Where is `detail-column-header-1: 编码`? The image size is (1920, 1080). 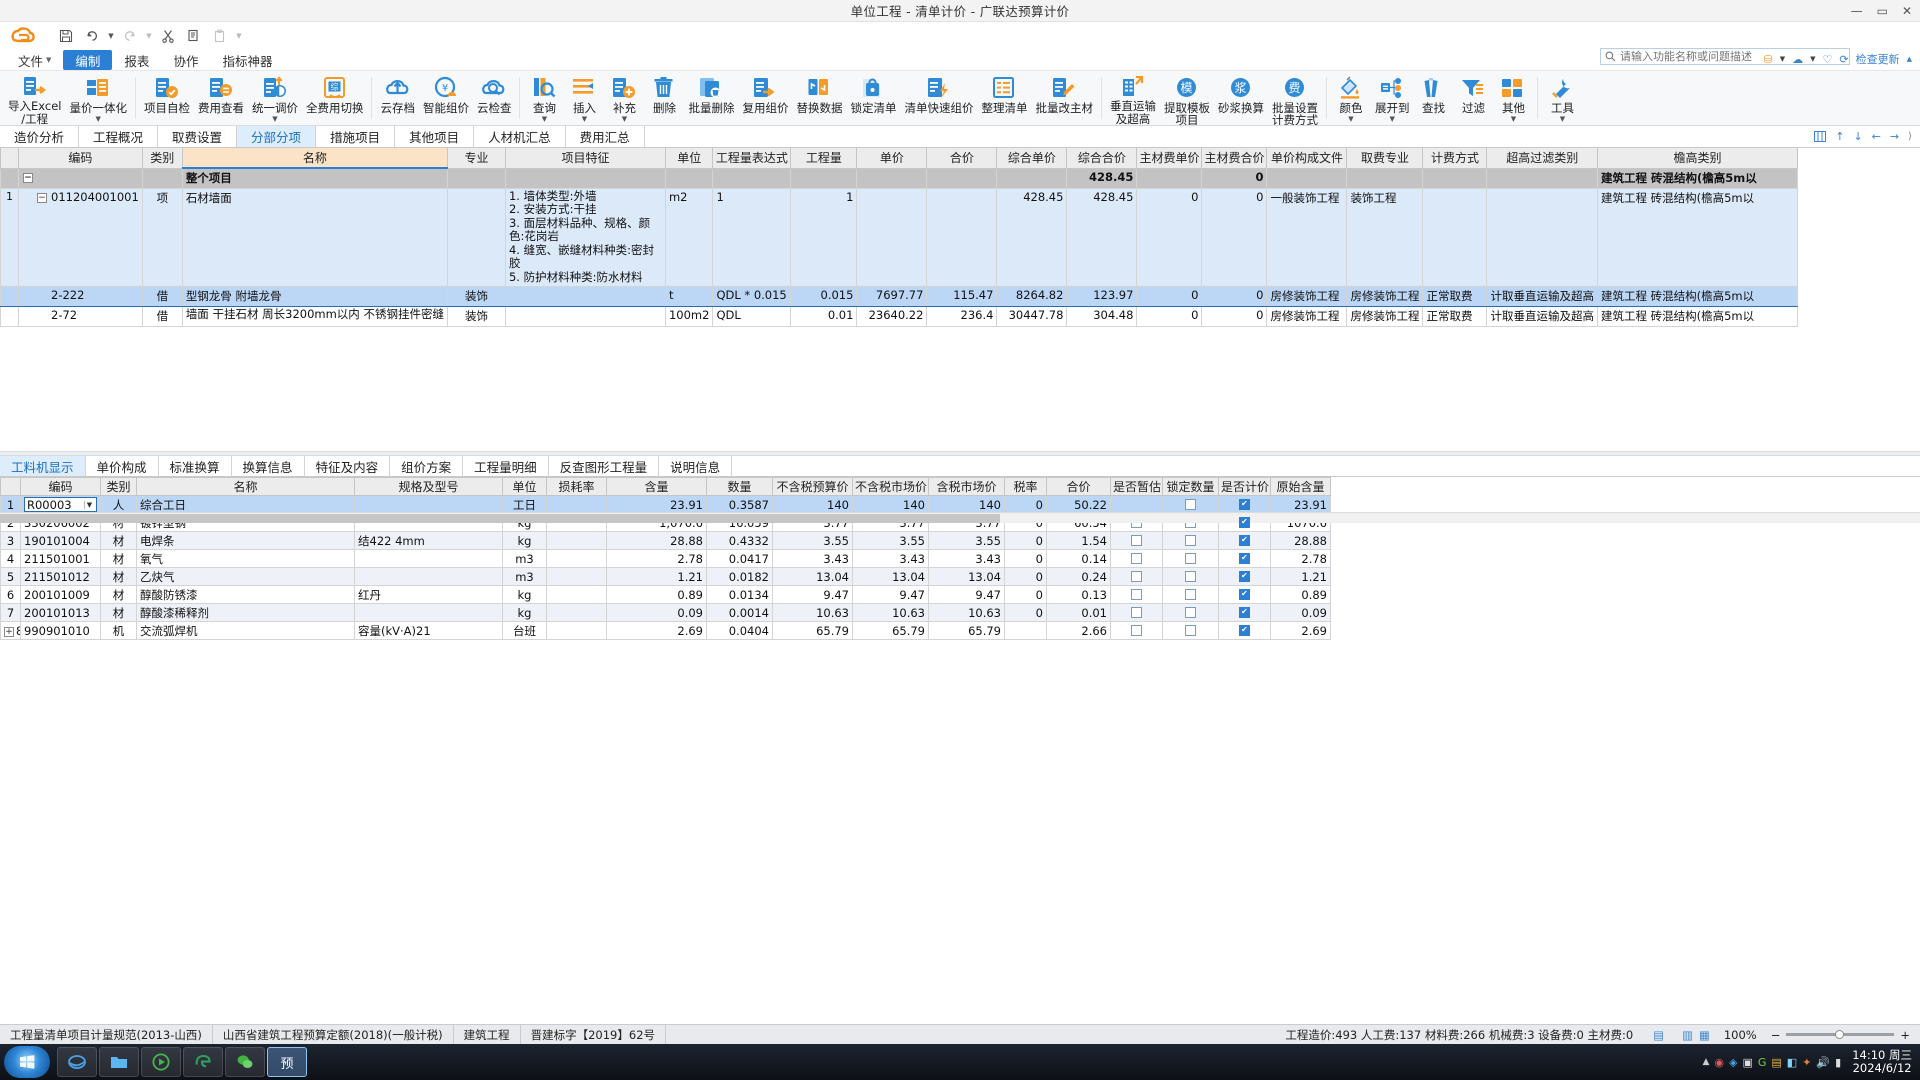 detail-column-header-1: 编码 is located at coordinates (60, 486).